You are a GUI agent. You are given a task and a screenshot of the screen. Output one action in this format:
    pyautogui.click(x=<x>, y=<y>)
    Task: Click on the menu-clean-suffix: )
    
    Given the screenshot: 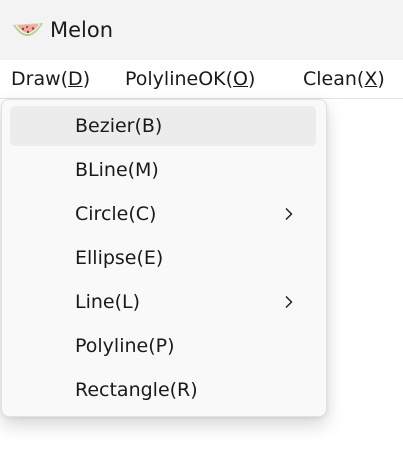 What is the action you would take?
    pyautogui.click(x=381, y=79)
    